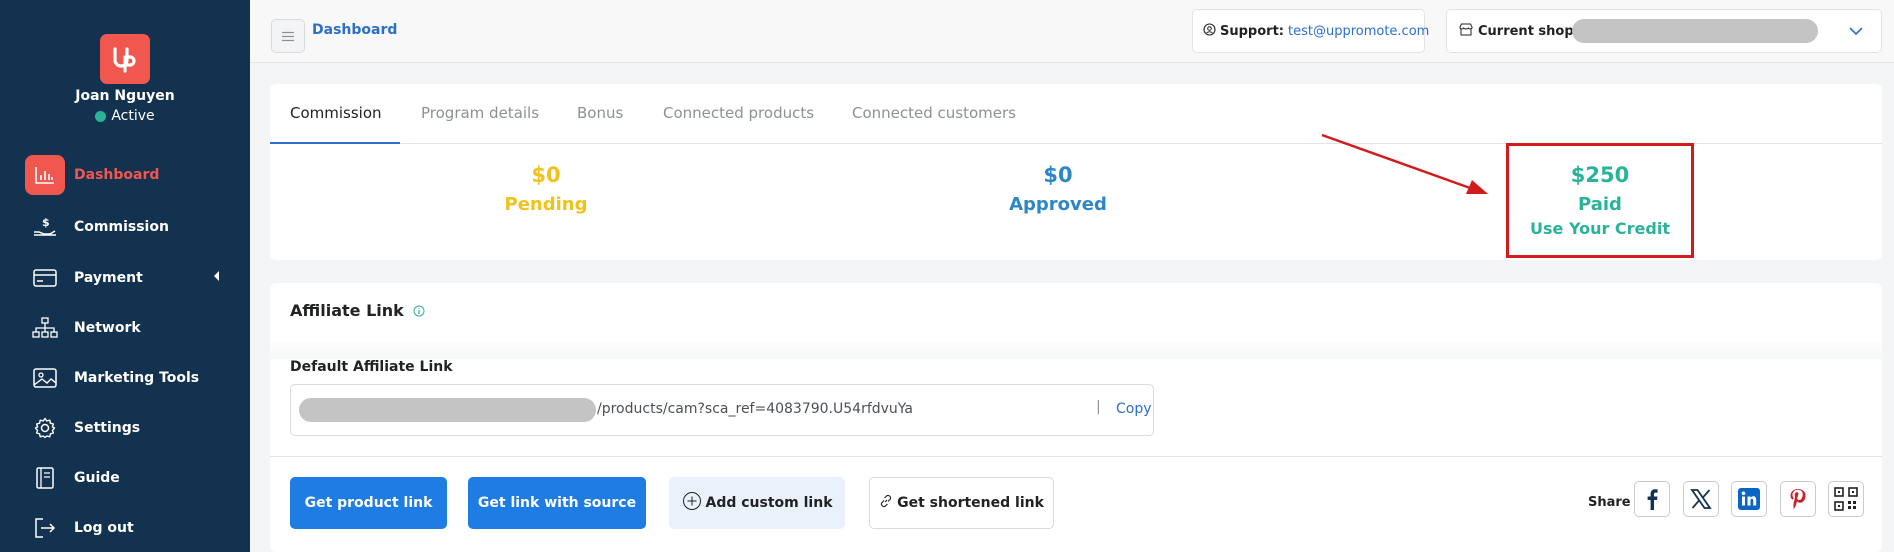 This screenshot has width=1894, height=552. I want to click on share-label: Share, so click(1609, 502).